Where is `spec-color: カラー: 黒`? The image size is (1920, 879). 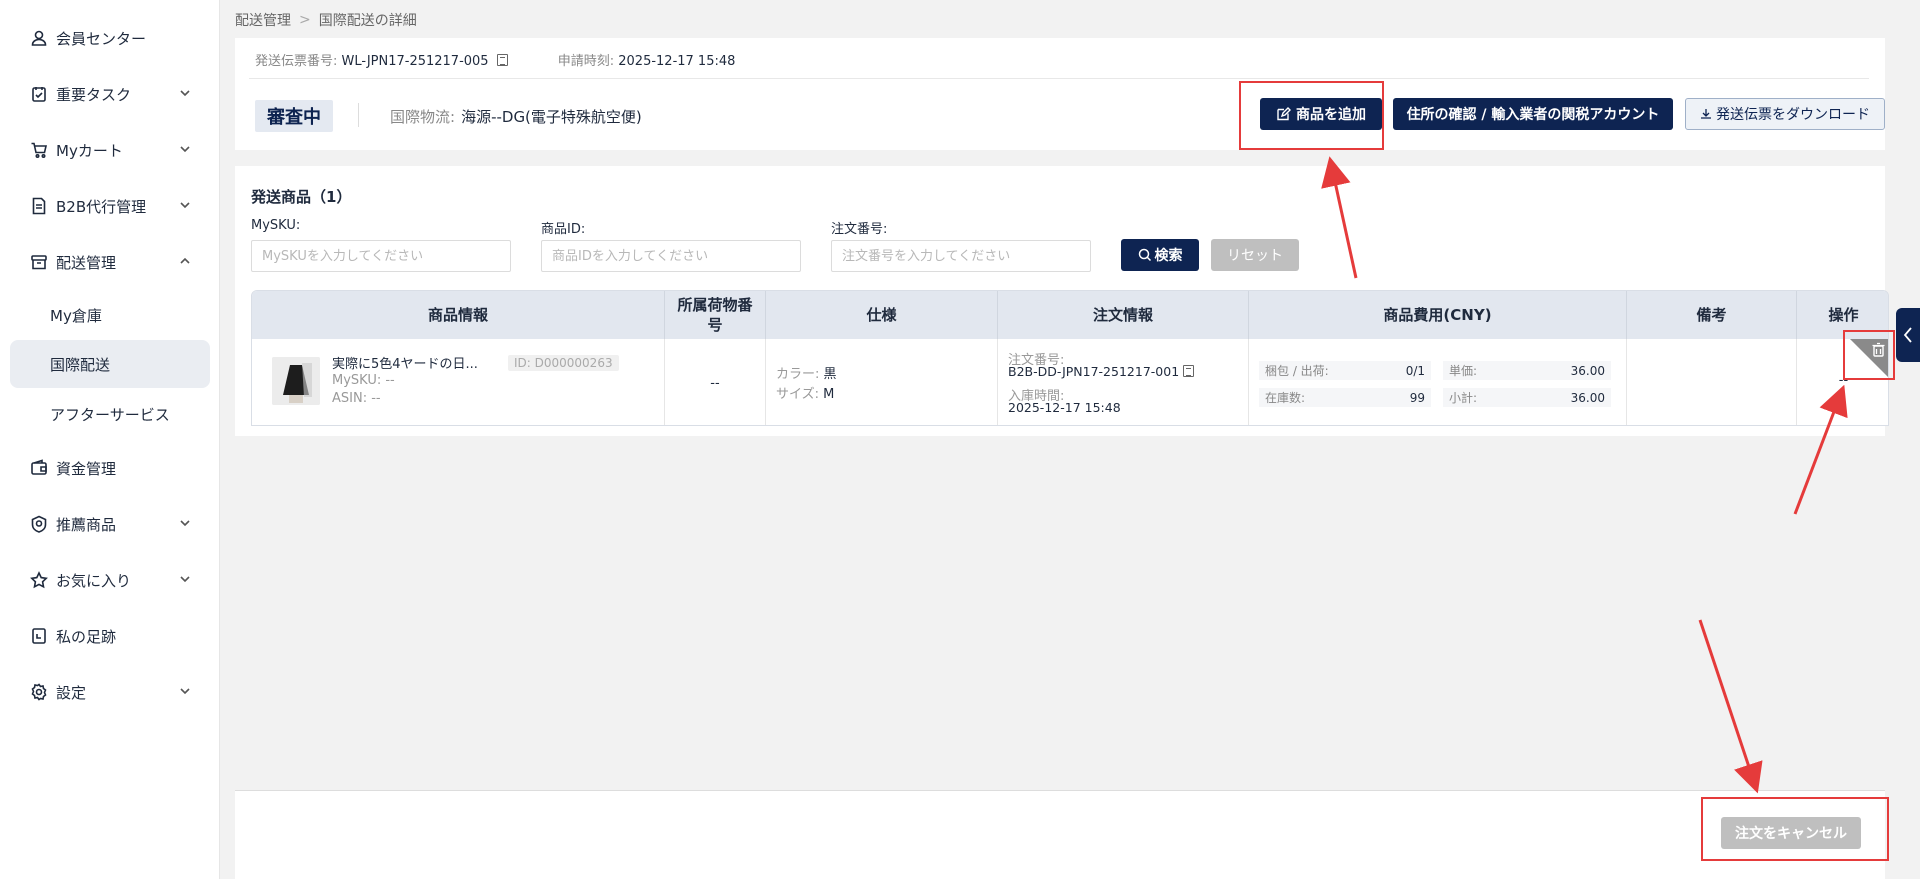
spec-color: カラー: 黒 is located at coordinates (806, 372).